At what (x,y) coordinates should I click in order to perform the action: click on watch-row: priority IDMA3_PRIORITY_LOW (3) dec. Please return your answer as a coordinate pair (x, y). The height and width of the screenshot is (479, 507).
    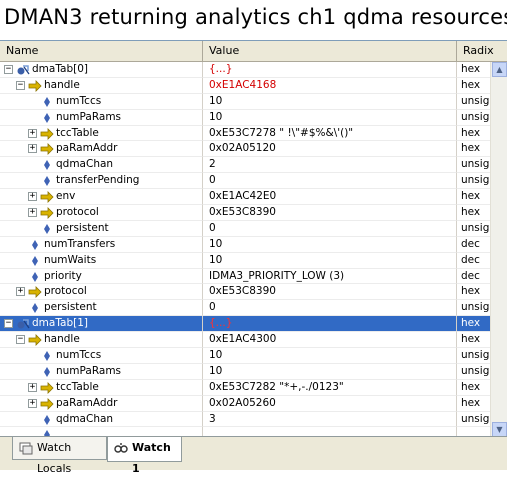
    Looking at the image, I should click on (245, 276).